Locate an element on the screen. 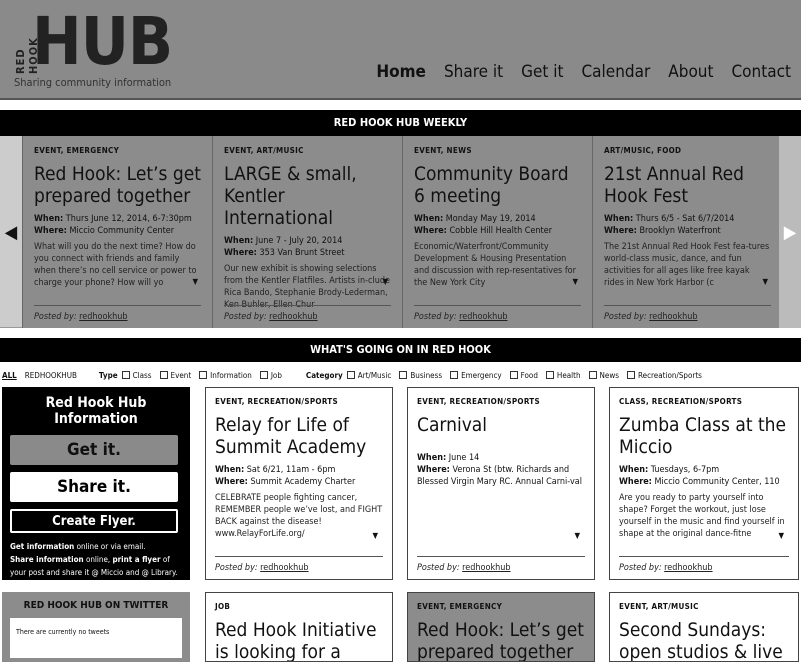  card-category: JOB is located at coordinates (223, 606).